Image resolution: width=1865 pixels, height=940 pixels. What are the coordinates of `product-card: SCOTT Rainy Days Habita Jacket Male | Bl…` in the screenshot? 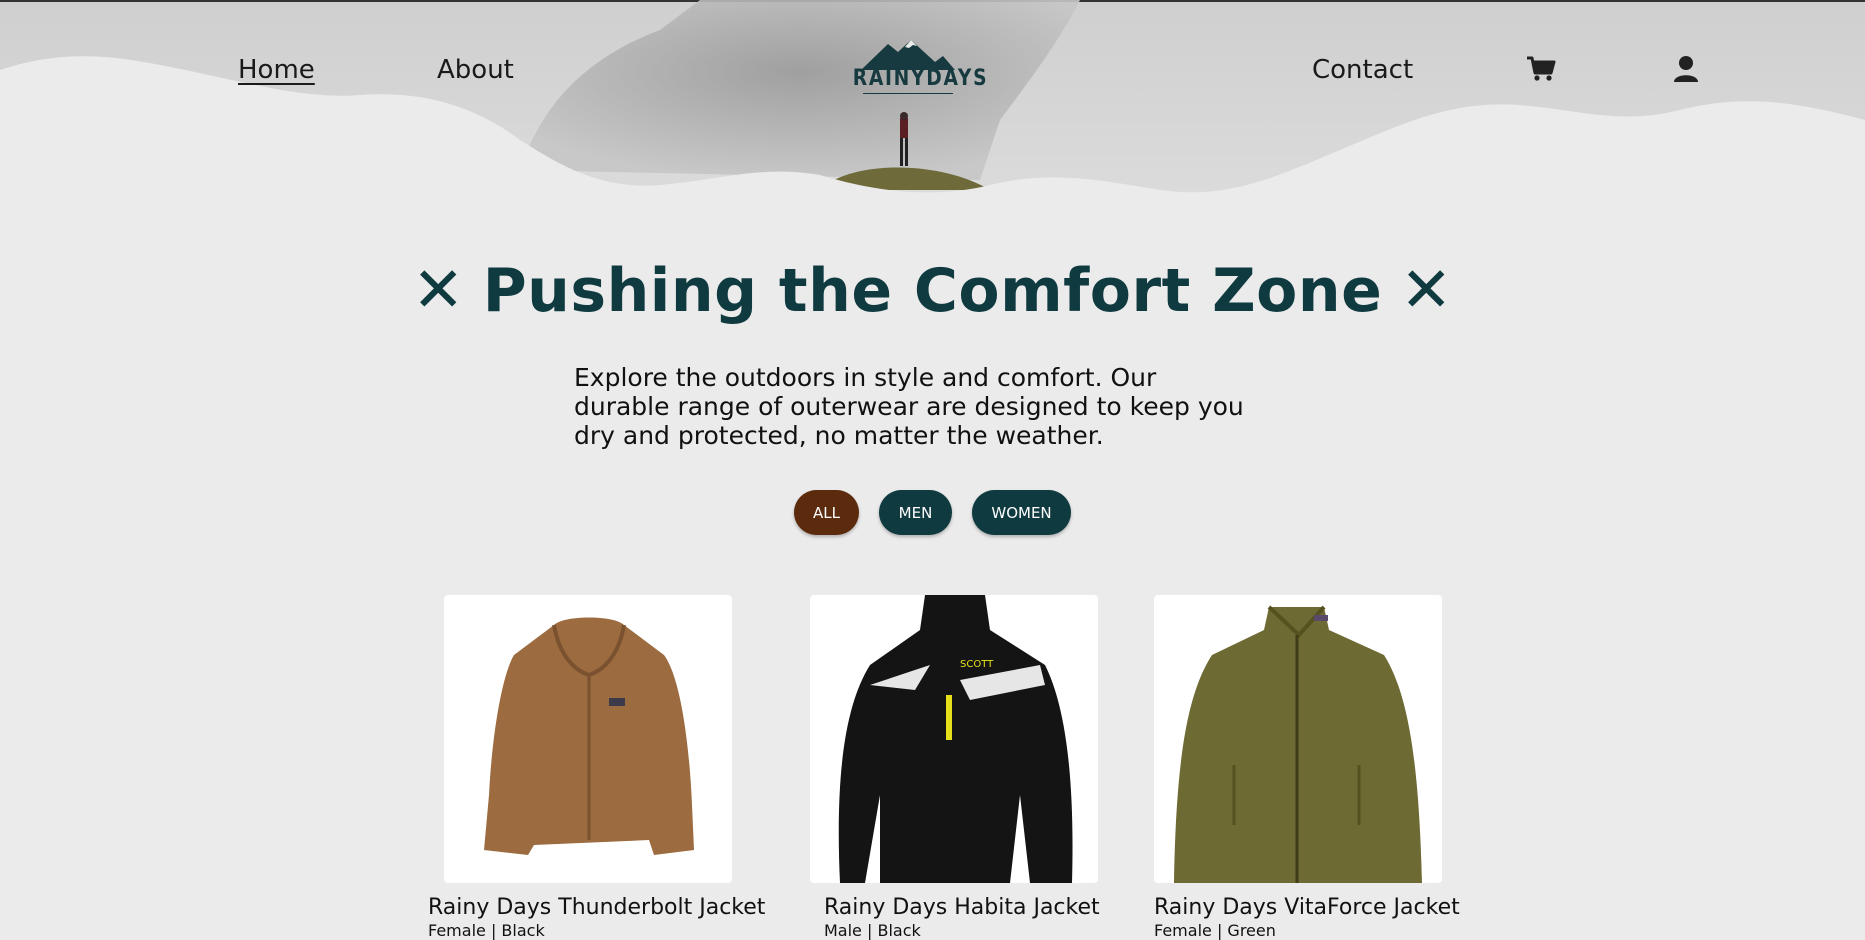 It's located at (955, 767).